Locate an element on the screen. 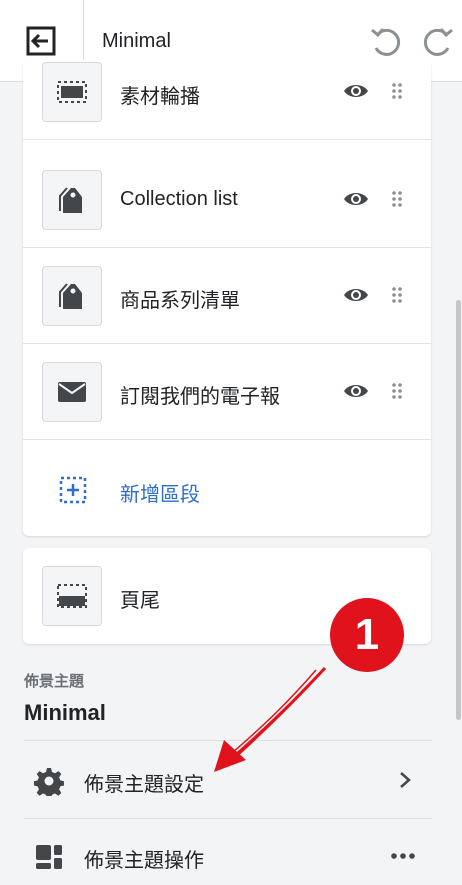  add-section-button: 新增區段 is located at coordinates (227, 488).